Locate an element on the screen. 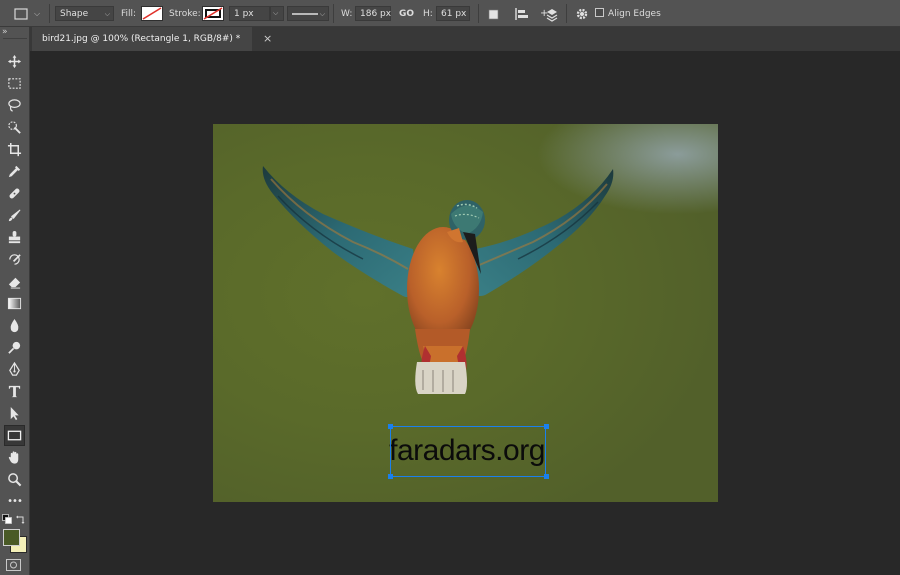 The height and width of the screenshot is (575, 900). type-tool is located at coordinates (14, 391).